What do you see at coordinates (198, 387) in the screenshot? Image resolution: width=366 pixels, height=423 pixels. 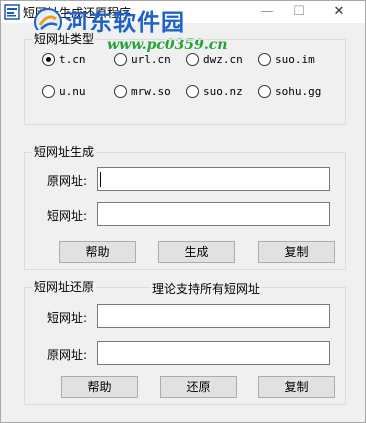 I see `restore-button: 还原` at bounding box center [198, 387].